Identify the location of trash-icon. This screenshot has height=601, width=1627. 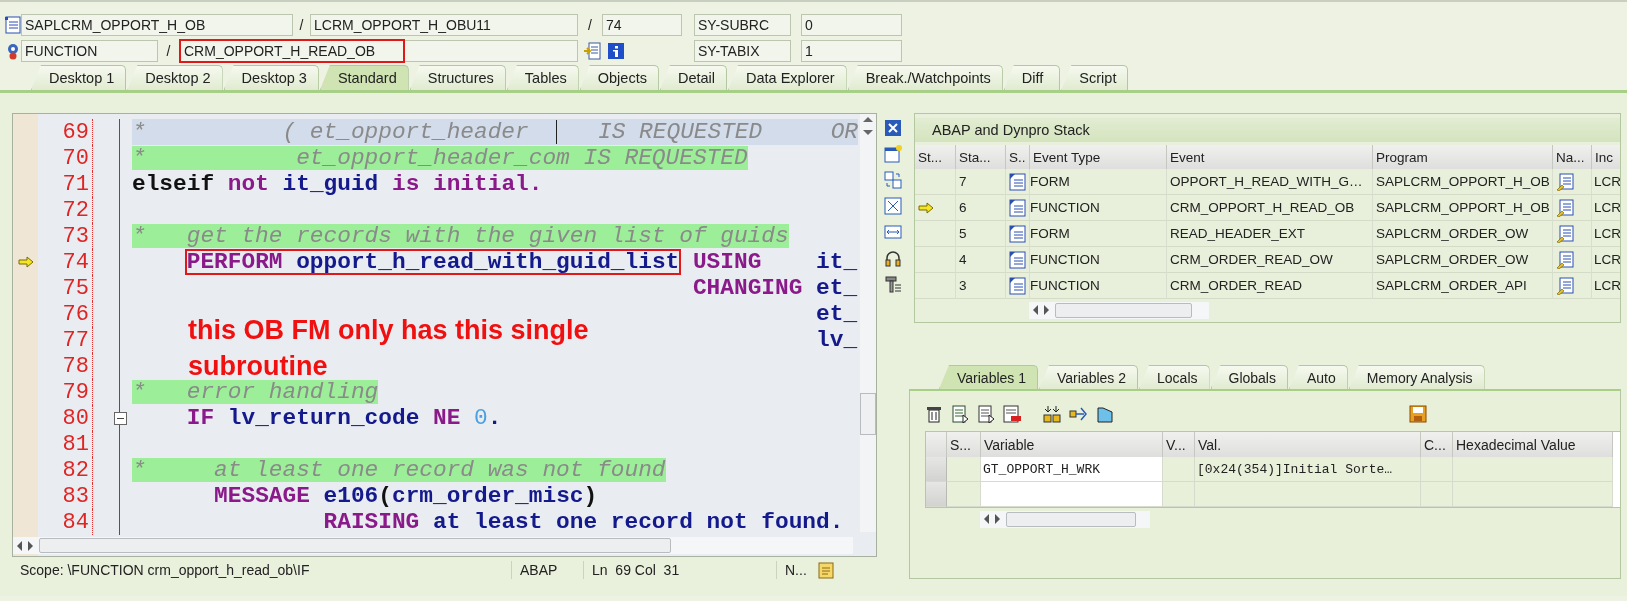
(934, 414).